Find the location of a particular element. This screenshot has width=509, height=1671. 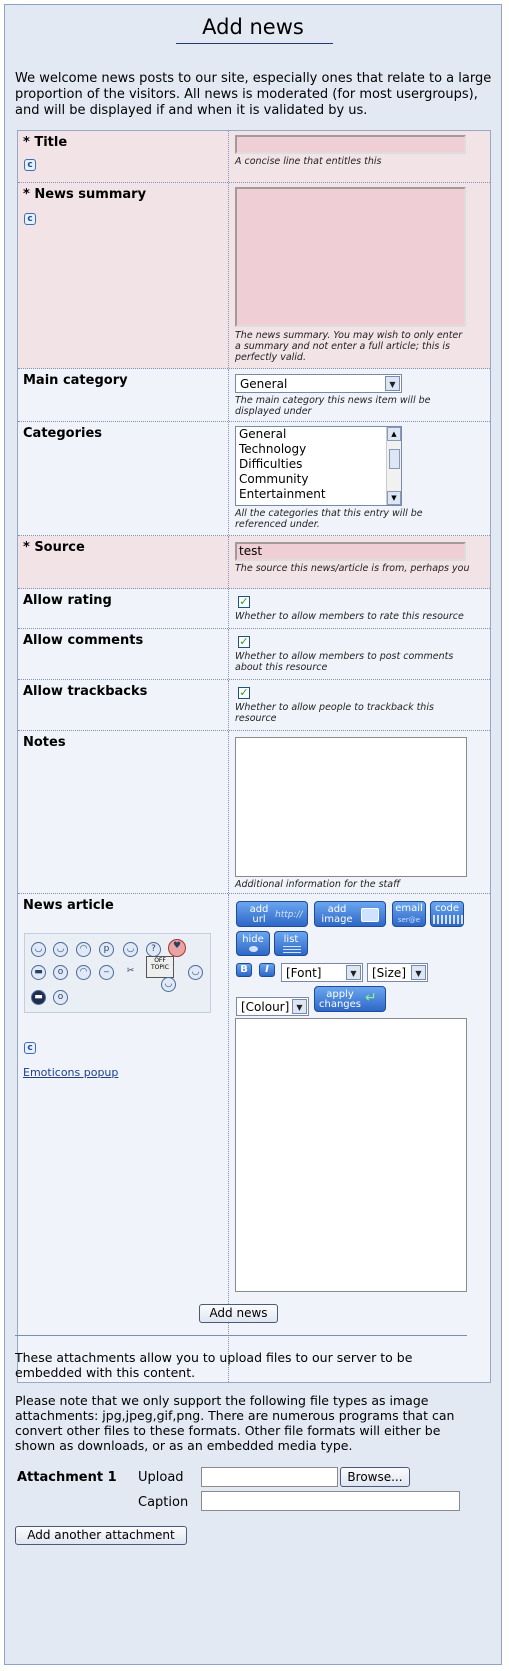

scissors-icon: ✂ is located at coordinates (130, 972).